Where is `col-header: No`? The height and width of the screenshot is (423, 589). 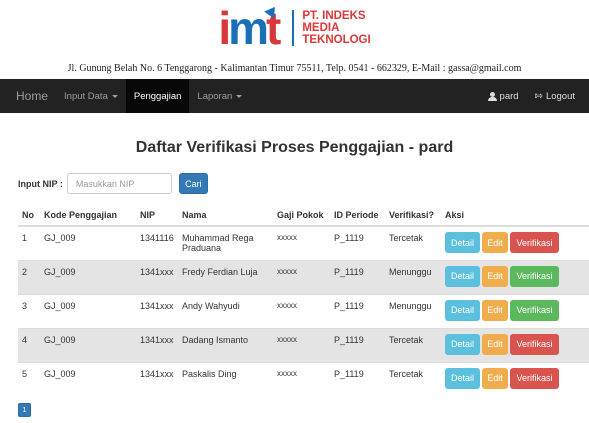
col-header: No is located at coordinates (29, 215).